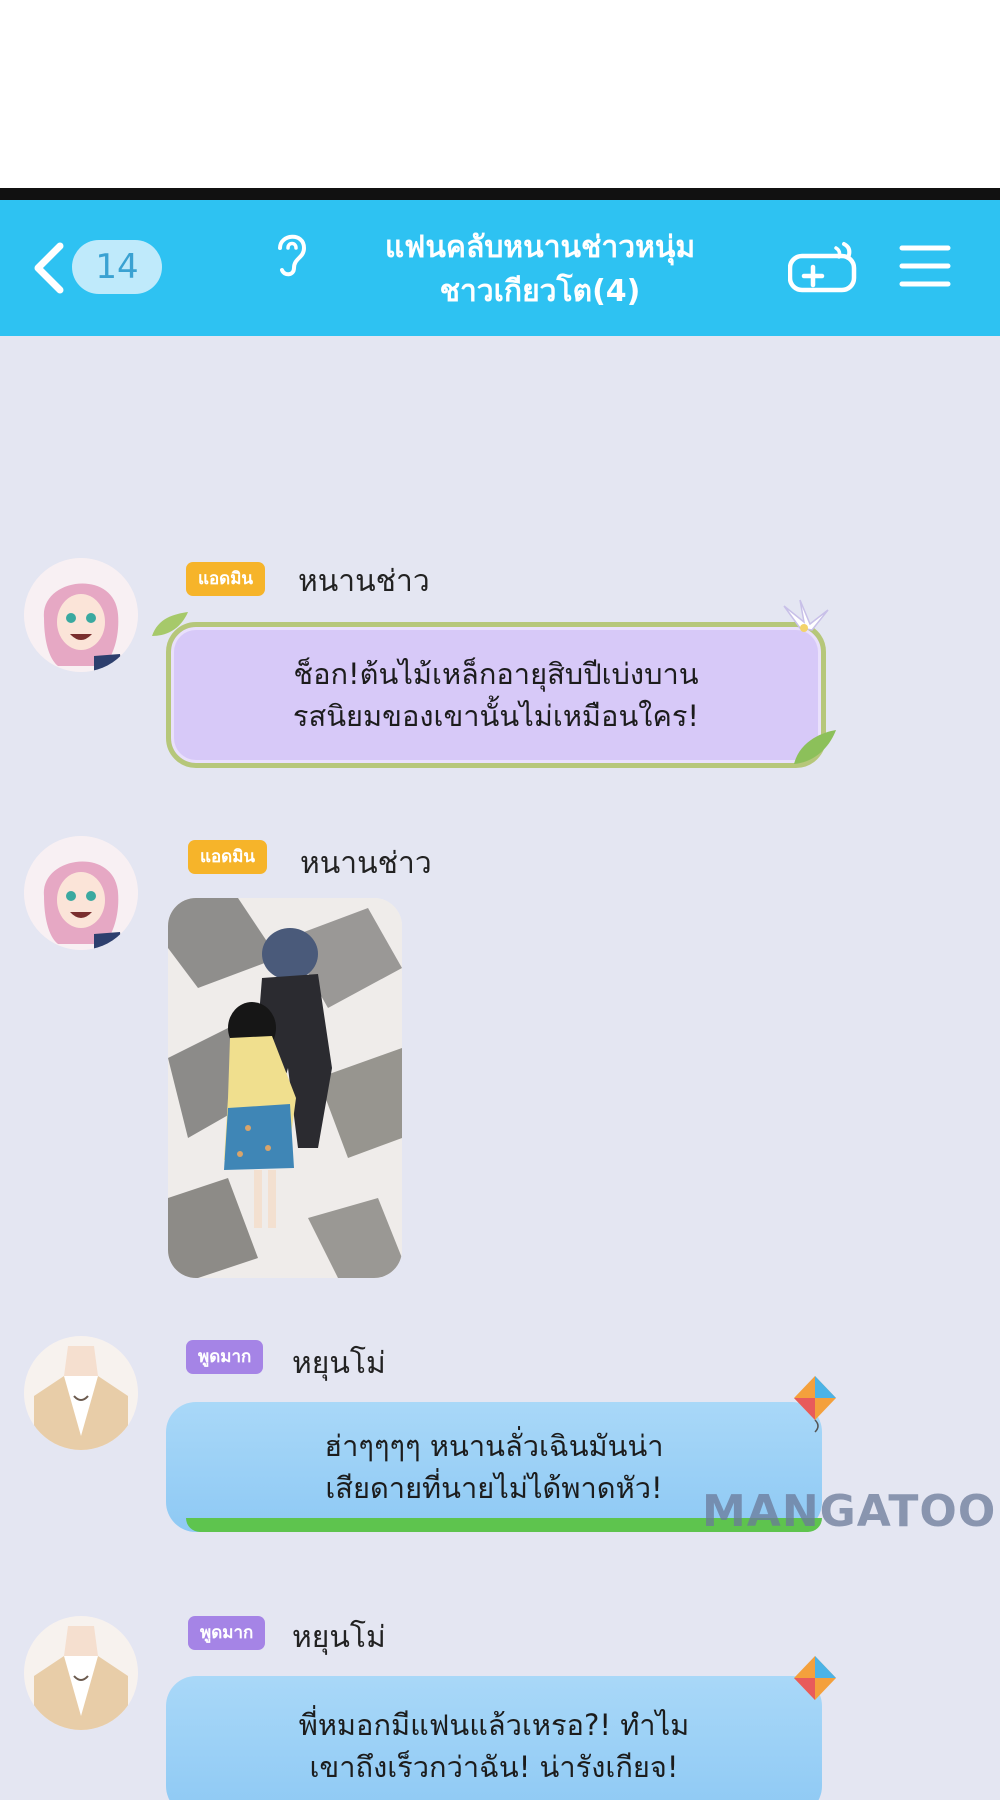 The image size is (1000, 1800). What do you see at coordinates (500, 194) in the screenshot?
I see `top-divider` at bounding box center [500, 194].